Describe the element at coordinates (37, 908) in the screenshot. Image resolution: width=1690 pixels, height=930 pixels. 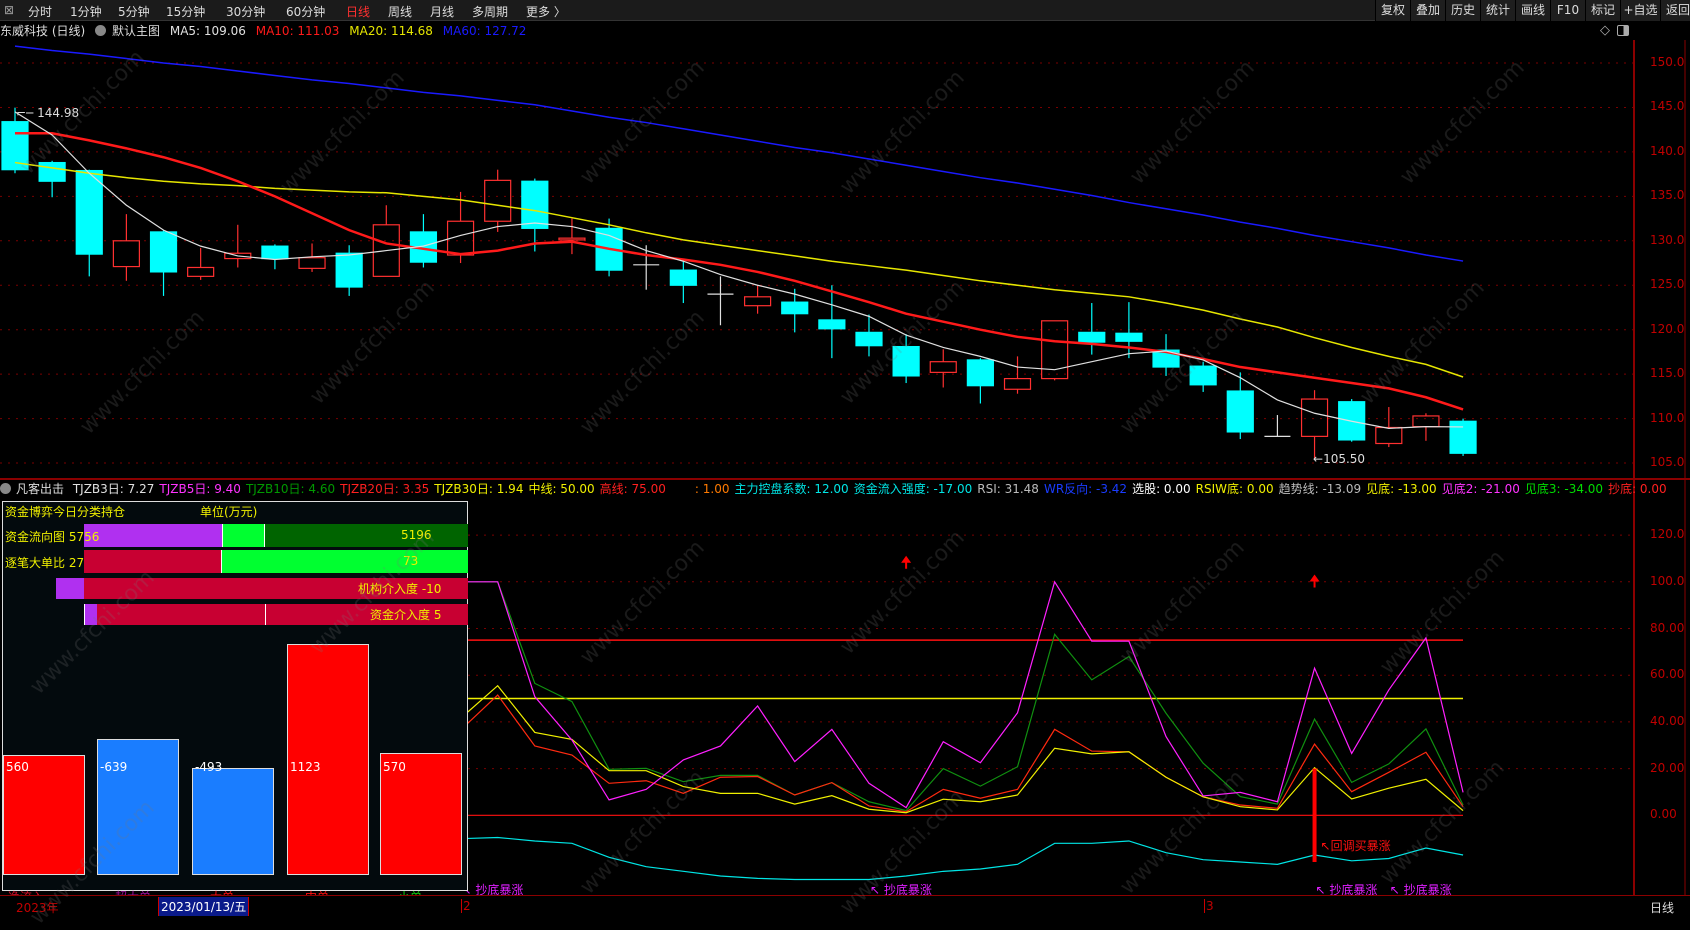
I see `year-label: 2023年` at that location.